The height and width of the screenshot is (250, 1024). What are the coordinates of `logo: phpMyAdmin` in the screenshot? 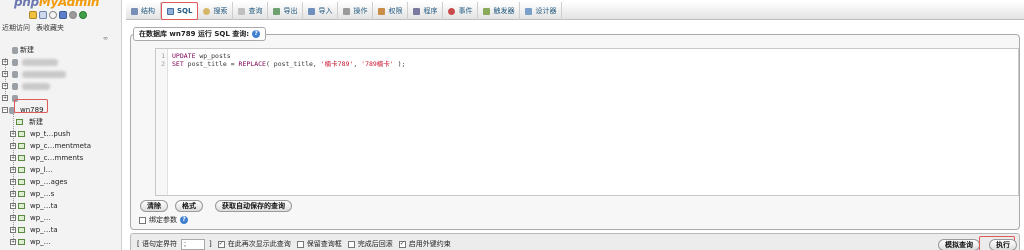 It's located at (56, 4).